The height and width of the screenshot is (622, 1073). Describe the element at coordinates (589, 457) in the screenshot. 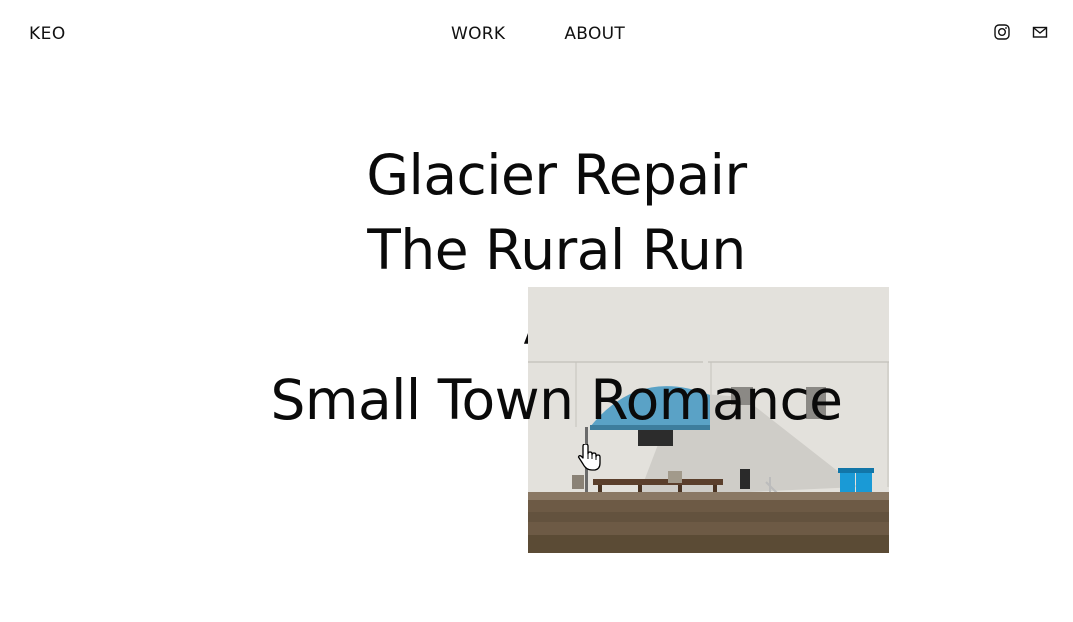

I see `pointer-hand-icon` at that location.